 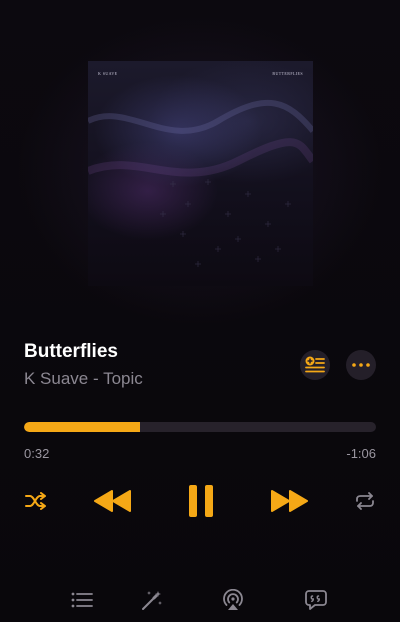 What do you see at coordinates (82, 427) in the screenshot?
I see `progress-fill` at bounding box center [82, 427].